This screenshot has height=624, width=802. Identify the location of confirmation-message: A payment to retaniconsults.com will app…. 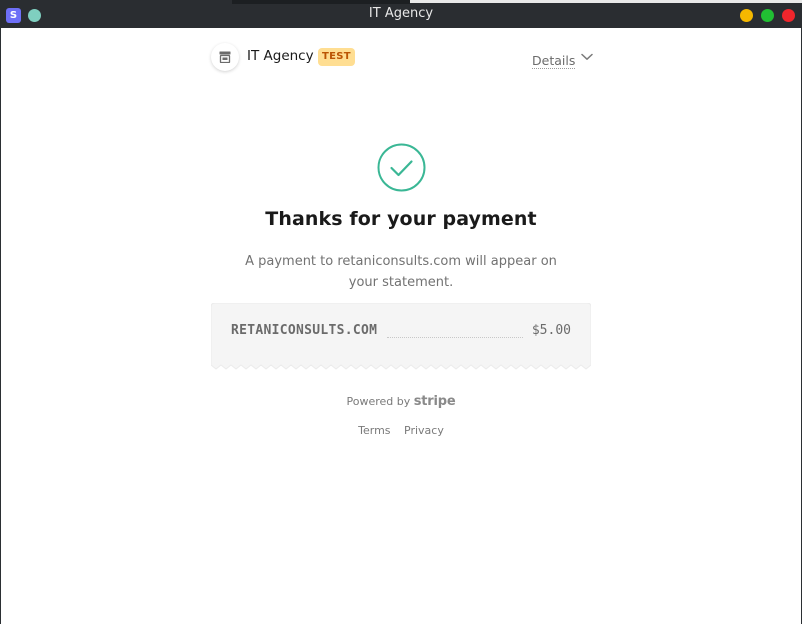
(401, 272).